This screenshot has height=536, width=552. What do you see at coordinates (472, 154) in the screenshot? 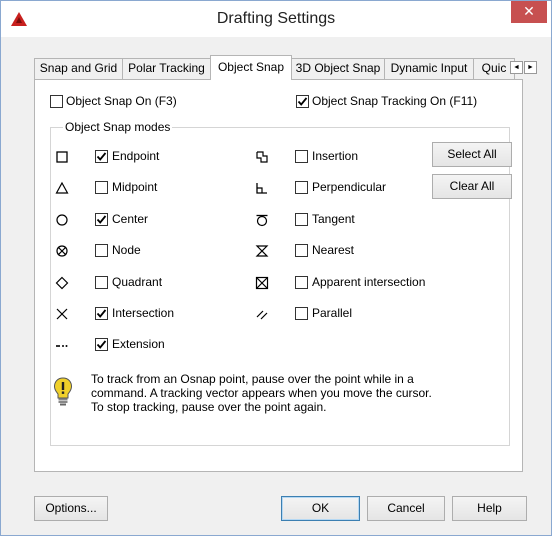
I see `select-all-button: Select All` at bounding box center [472, 154].